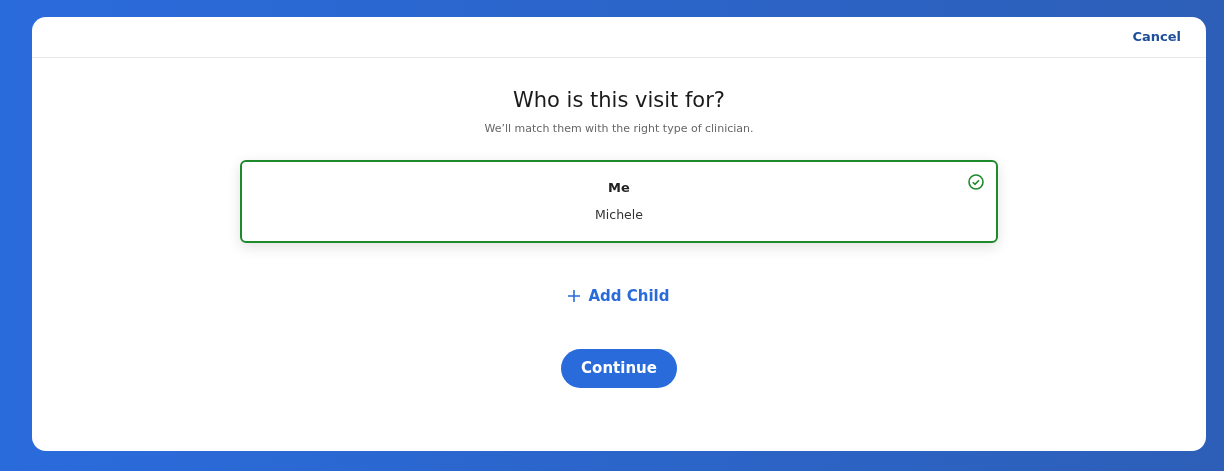  Describe the element at coordinates (619, 188) in the screenshot. I see `option-label: Me` at that location.